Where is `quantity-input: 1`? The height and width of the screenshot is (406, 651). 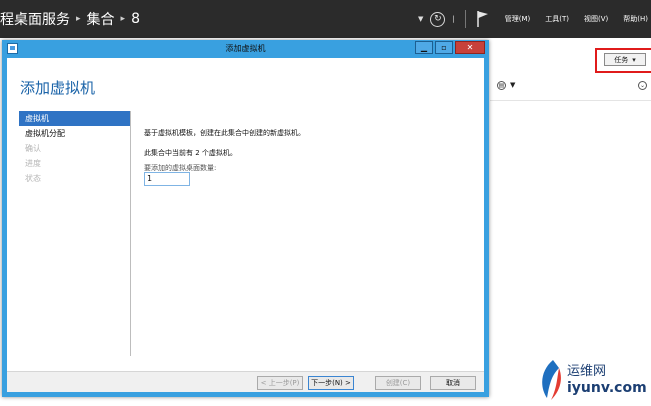
quantity-input: 1 is located at coordinates (167, 179).